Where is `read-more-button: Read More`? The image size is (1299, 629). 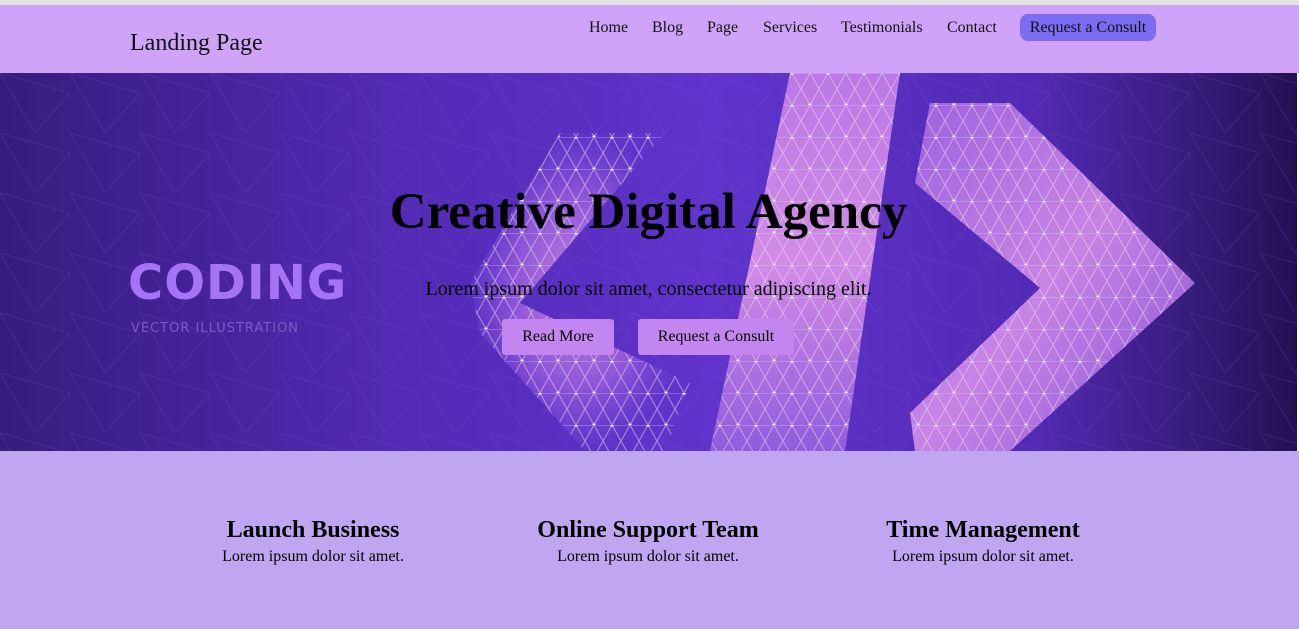 read-more-button: Read More is located at coordinates (558, 337).